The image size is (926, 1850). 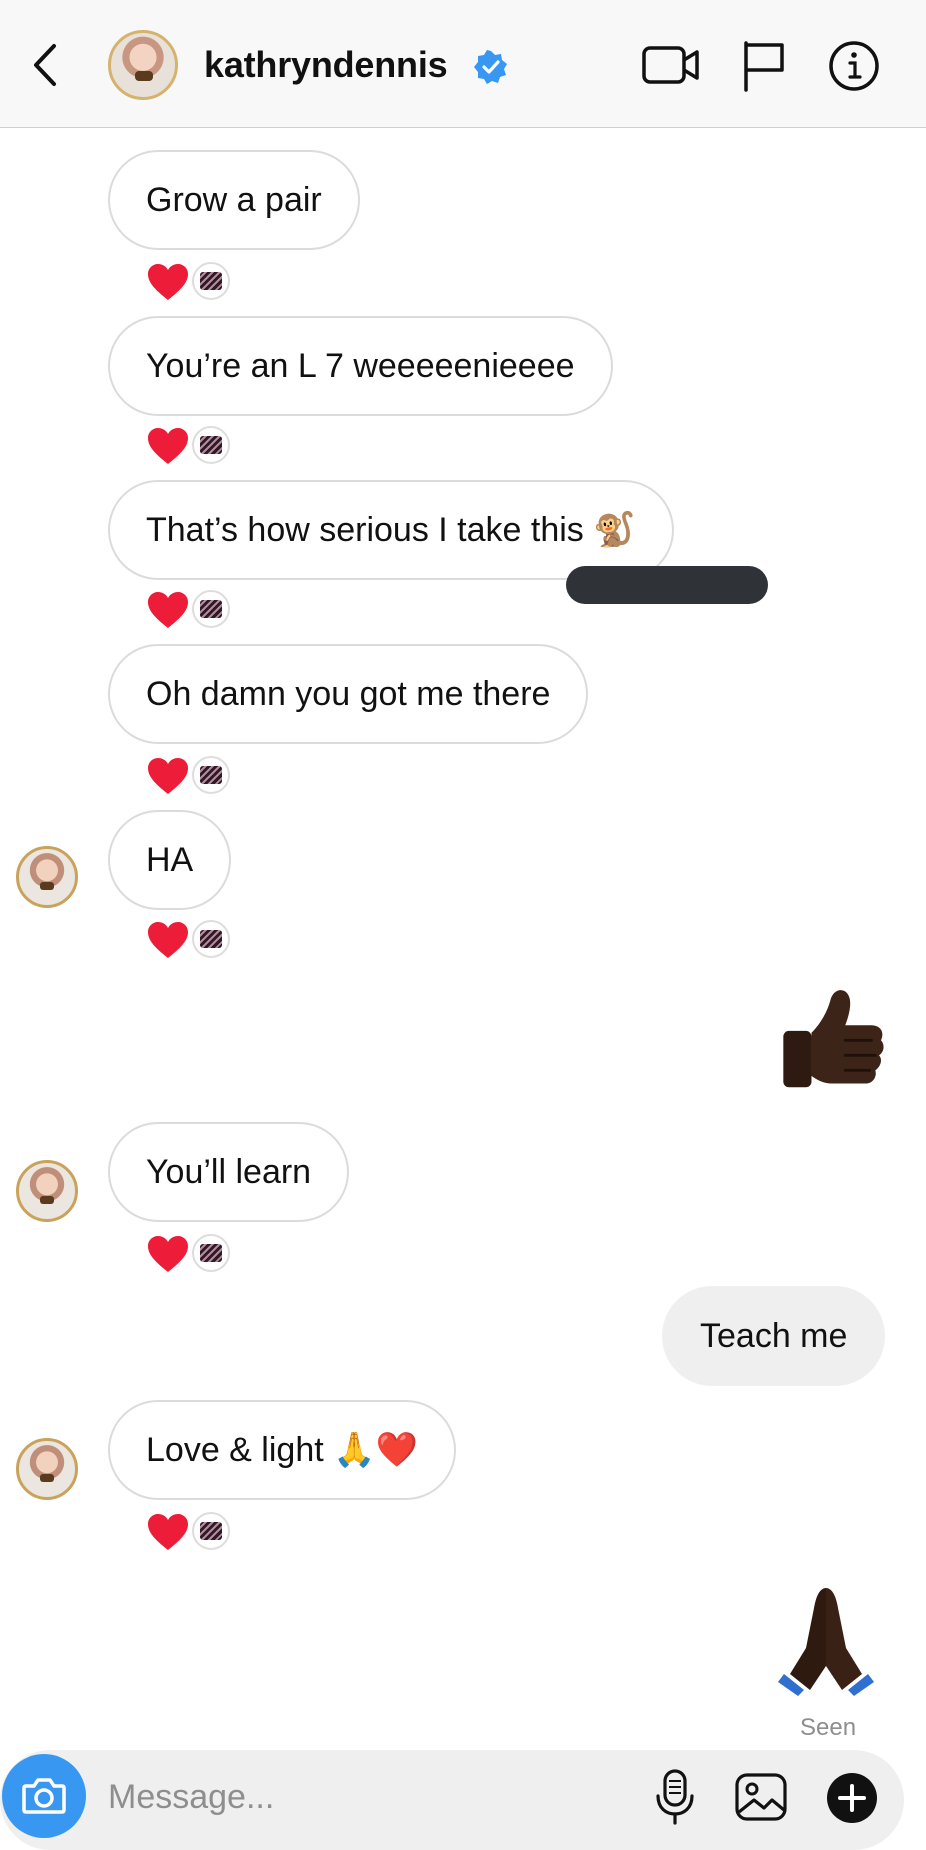 I want to click on gallery-icon, so click(x=761, y=1797).